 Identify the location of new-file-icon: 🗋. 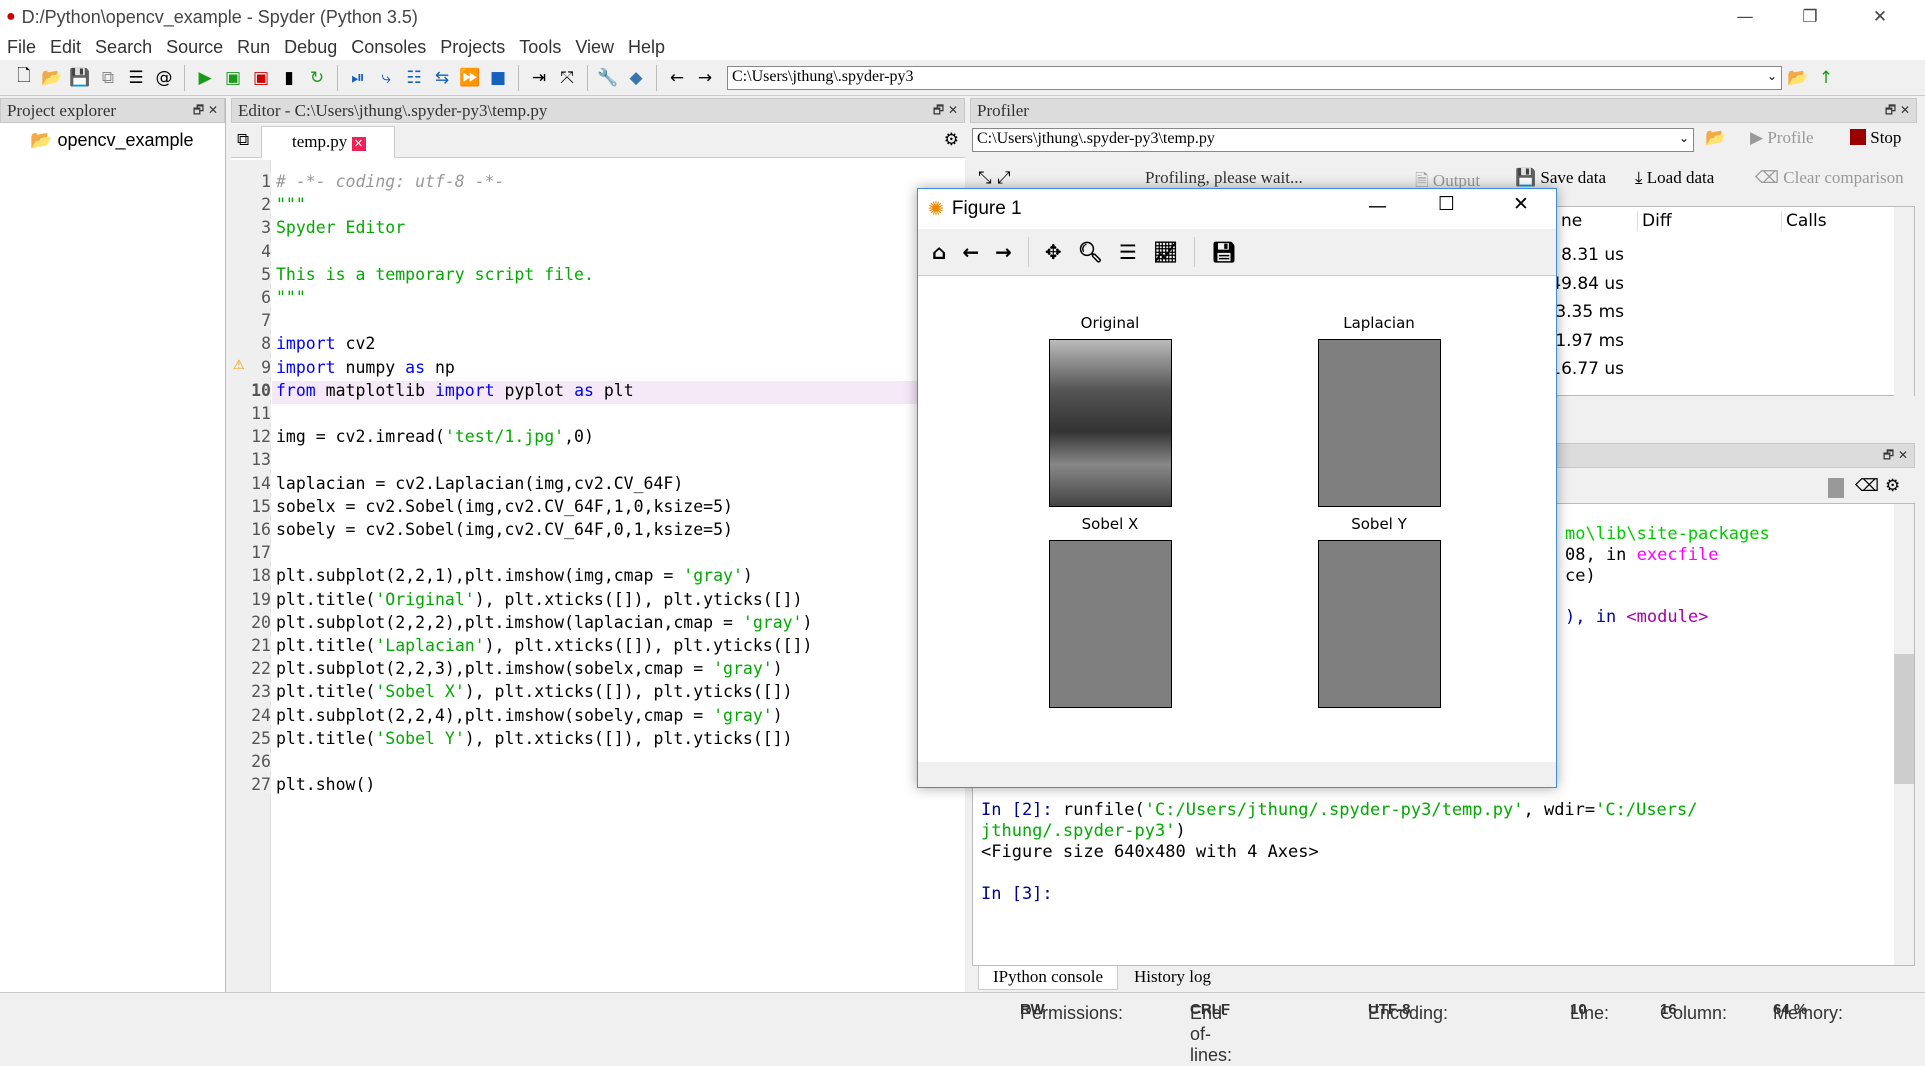
(24, 78).